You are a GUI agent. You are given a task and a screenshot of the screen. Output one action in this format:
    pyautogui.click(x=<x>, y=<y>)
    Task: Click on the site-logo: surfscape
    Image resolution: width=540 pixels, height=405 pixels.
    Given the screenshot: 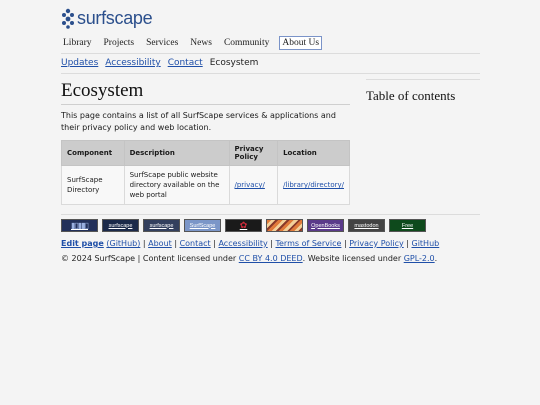 What is the action you would take?
    pyautogui.click(x=107, y=18)
    